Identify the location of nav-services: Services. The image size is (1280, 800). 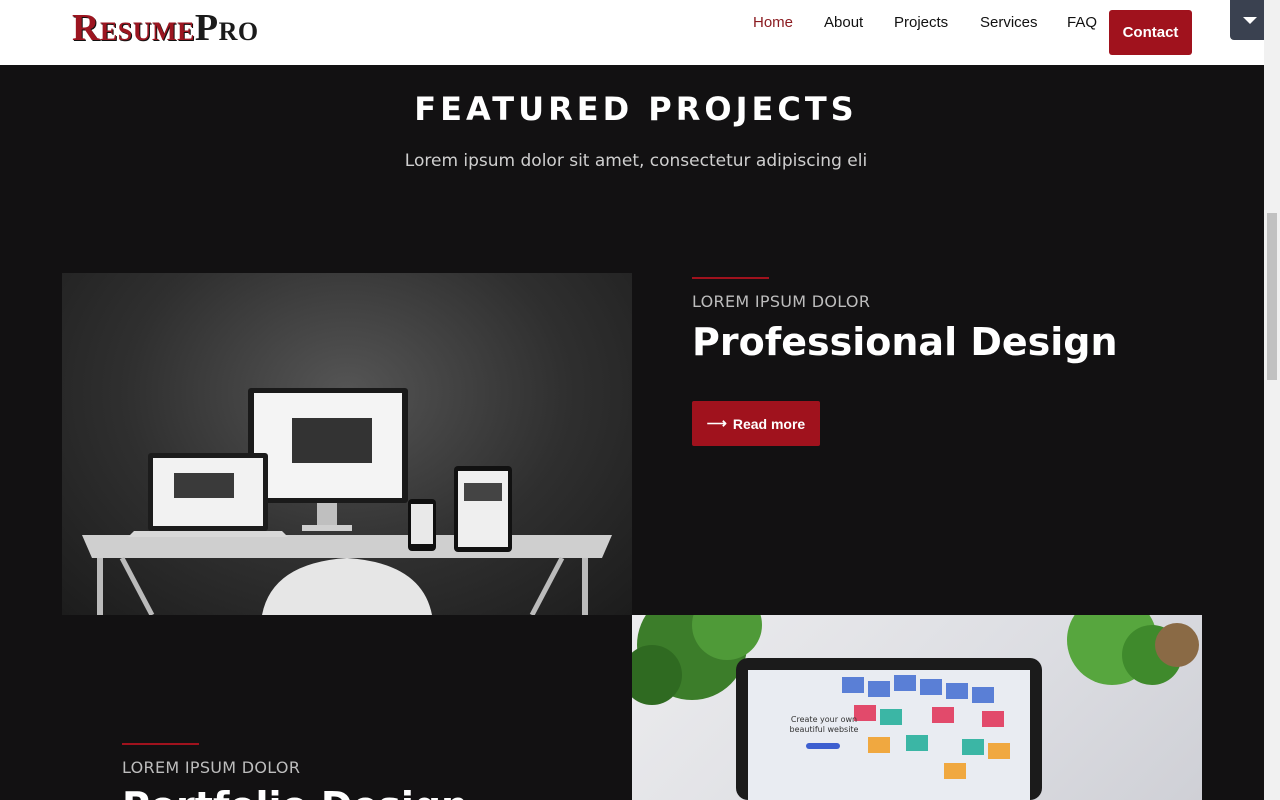
(1009, 22).